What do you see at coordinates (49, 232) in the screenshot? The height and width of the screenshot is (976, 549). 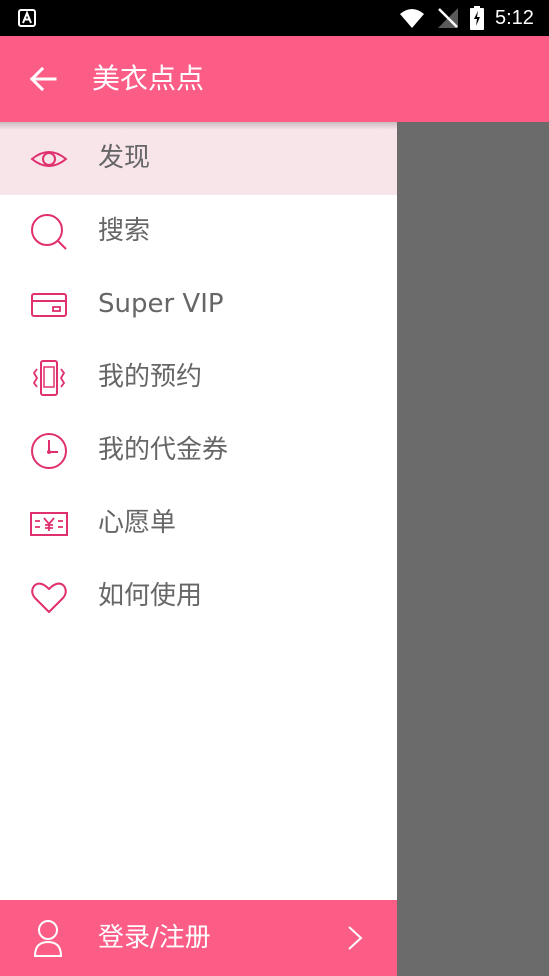 I see `search-icon` at bounding box center [49, 232].